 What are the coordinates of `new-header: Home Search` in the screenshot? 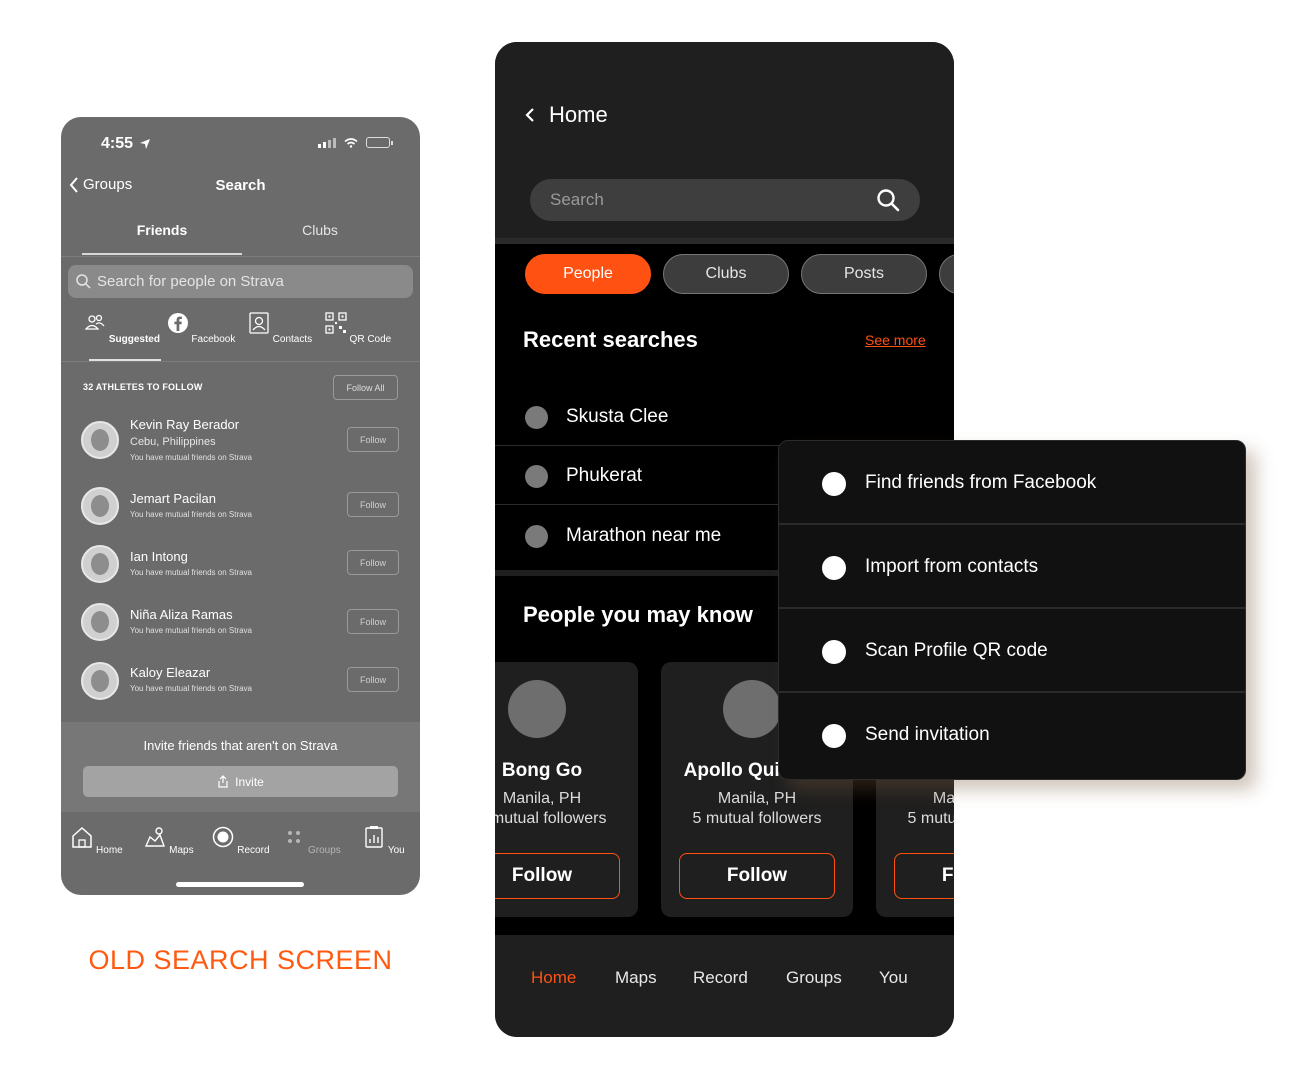 It's located at (724, 142).